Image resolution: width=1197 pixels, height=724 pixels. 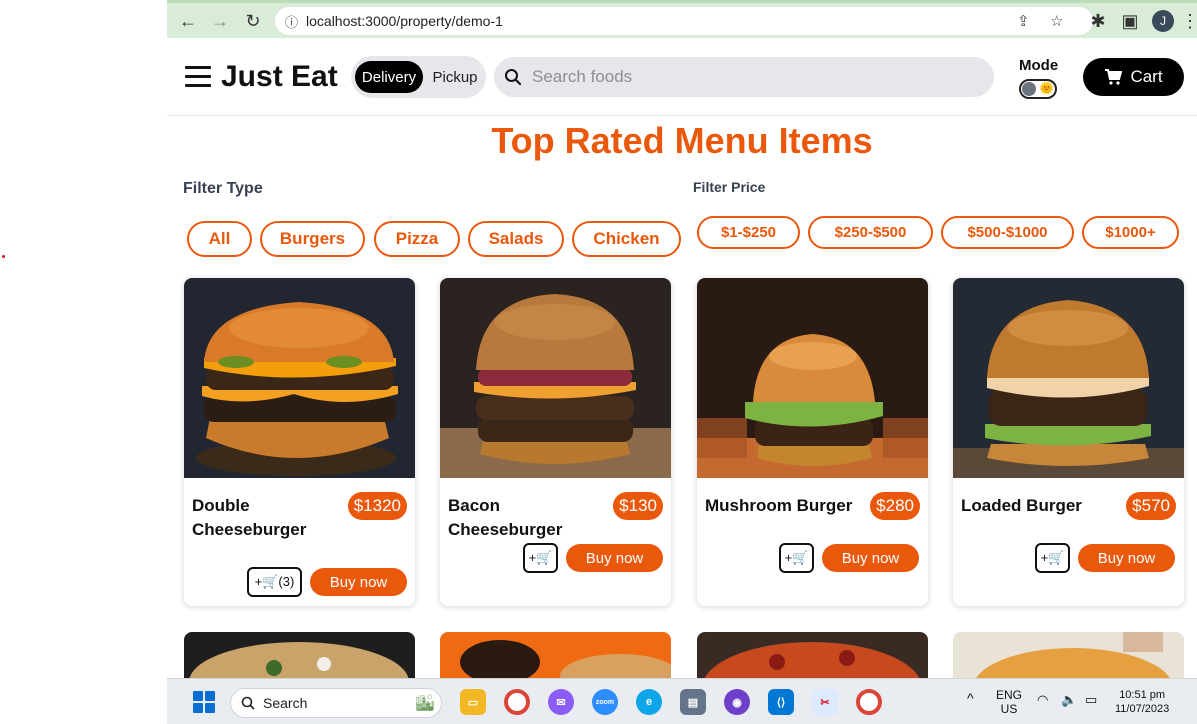 I want to click on price-badge: $570, so click(x=1151, y=506).